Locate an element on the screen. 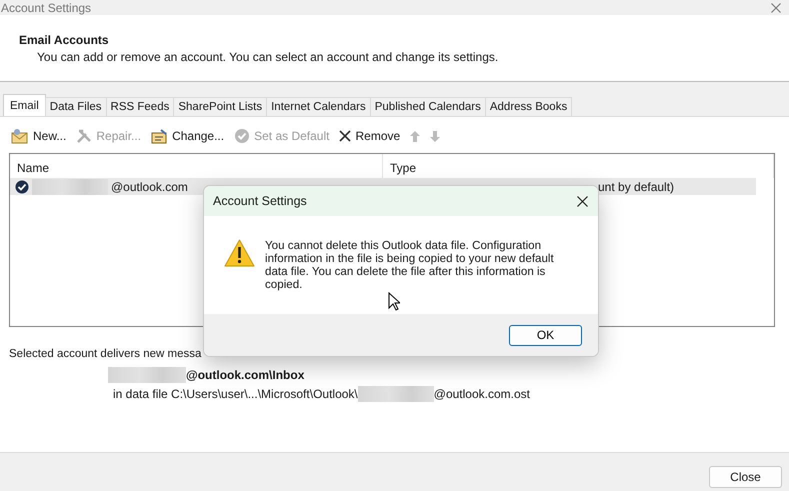 This screenshot has width=789, height=491. delivery-text: Selected account delivers new messa is located at coordinates (105, 354).